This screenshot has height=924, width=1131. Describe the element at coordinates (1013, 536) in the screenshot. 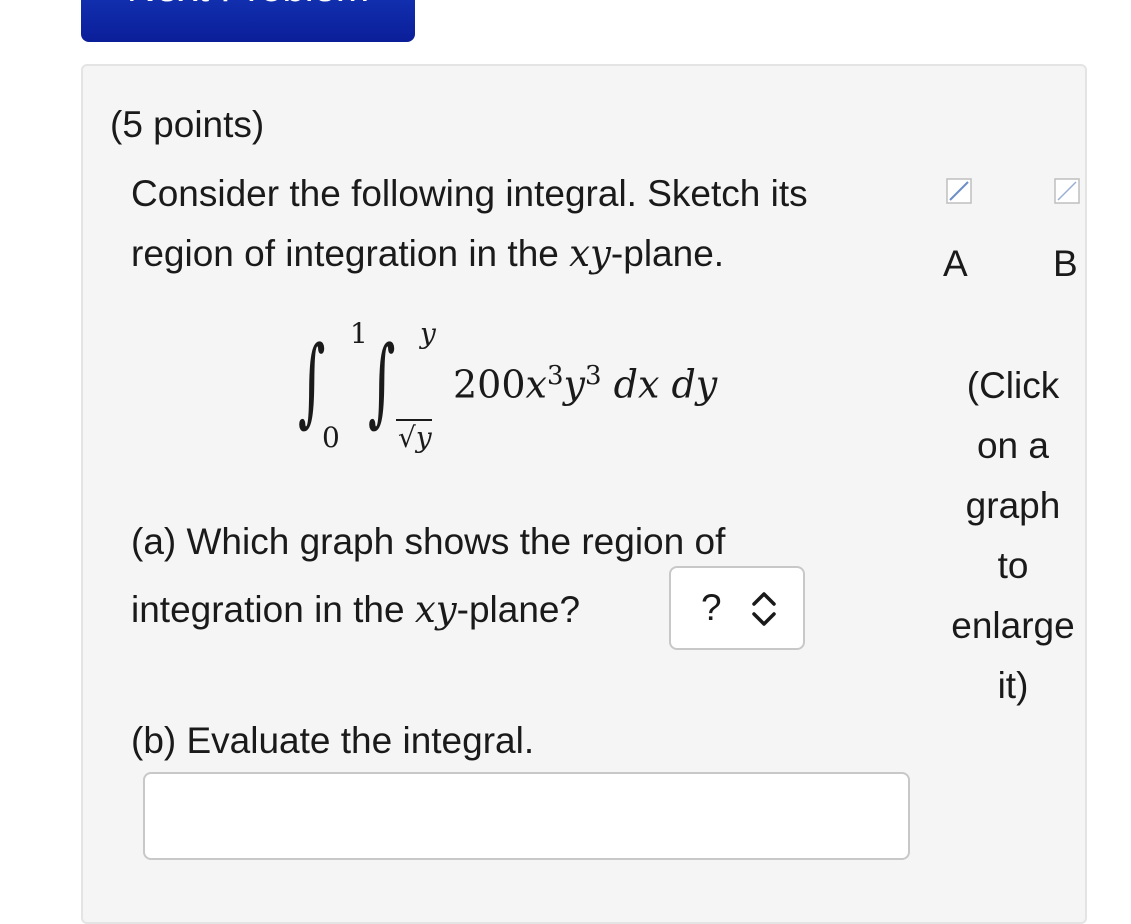

I see `enlarge-hint: (Click on a graph to enlarge it)` at that location.